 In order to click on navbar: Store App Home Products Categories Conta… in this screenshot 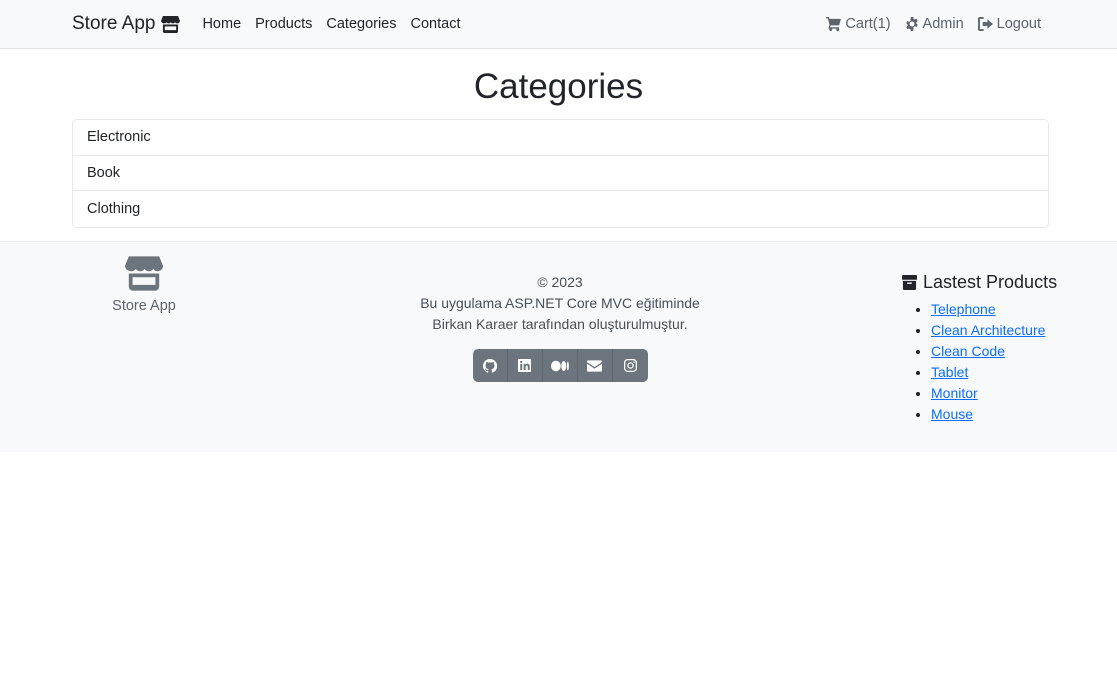, I will do `click(558, 24)`.